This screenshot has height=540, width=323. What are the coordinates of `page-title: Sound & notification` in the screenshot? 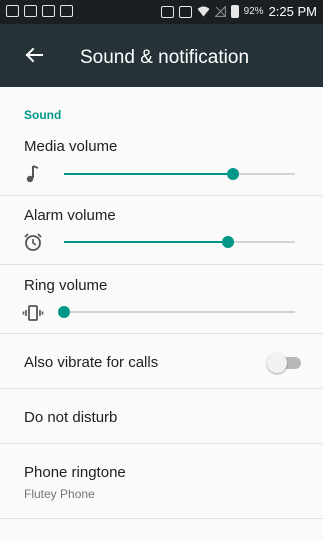 It's located at (165, 57).